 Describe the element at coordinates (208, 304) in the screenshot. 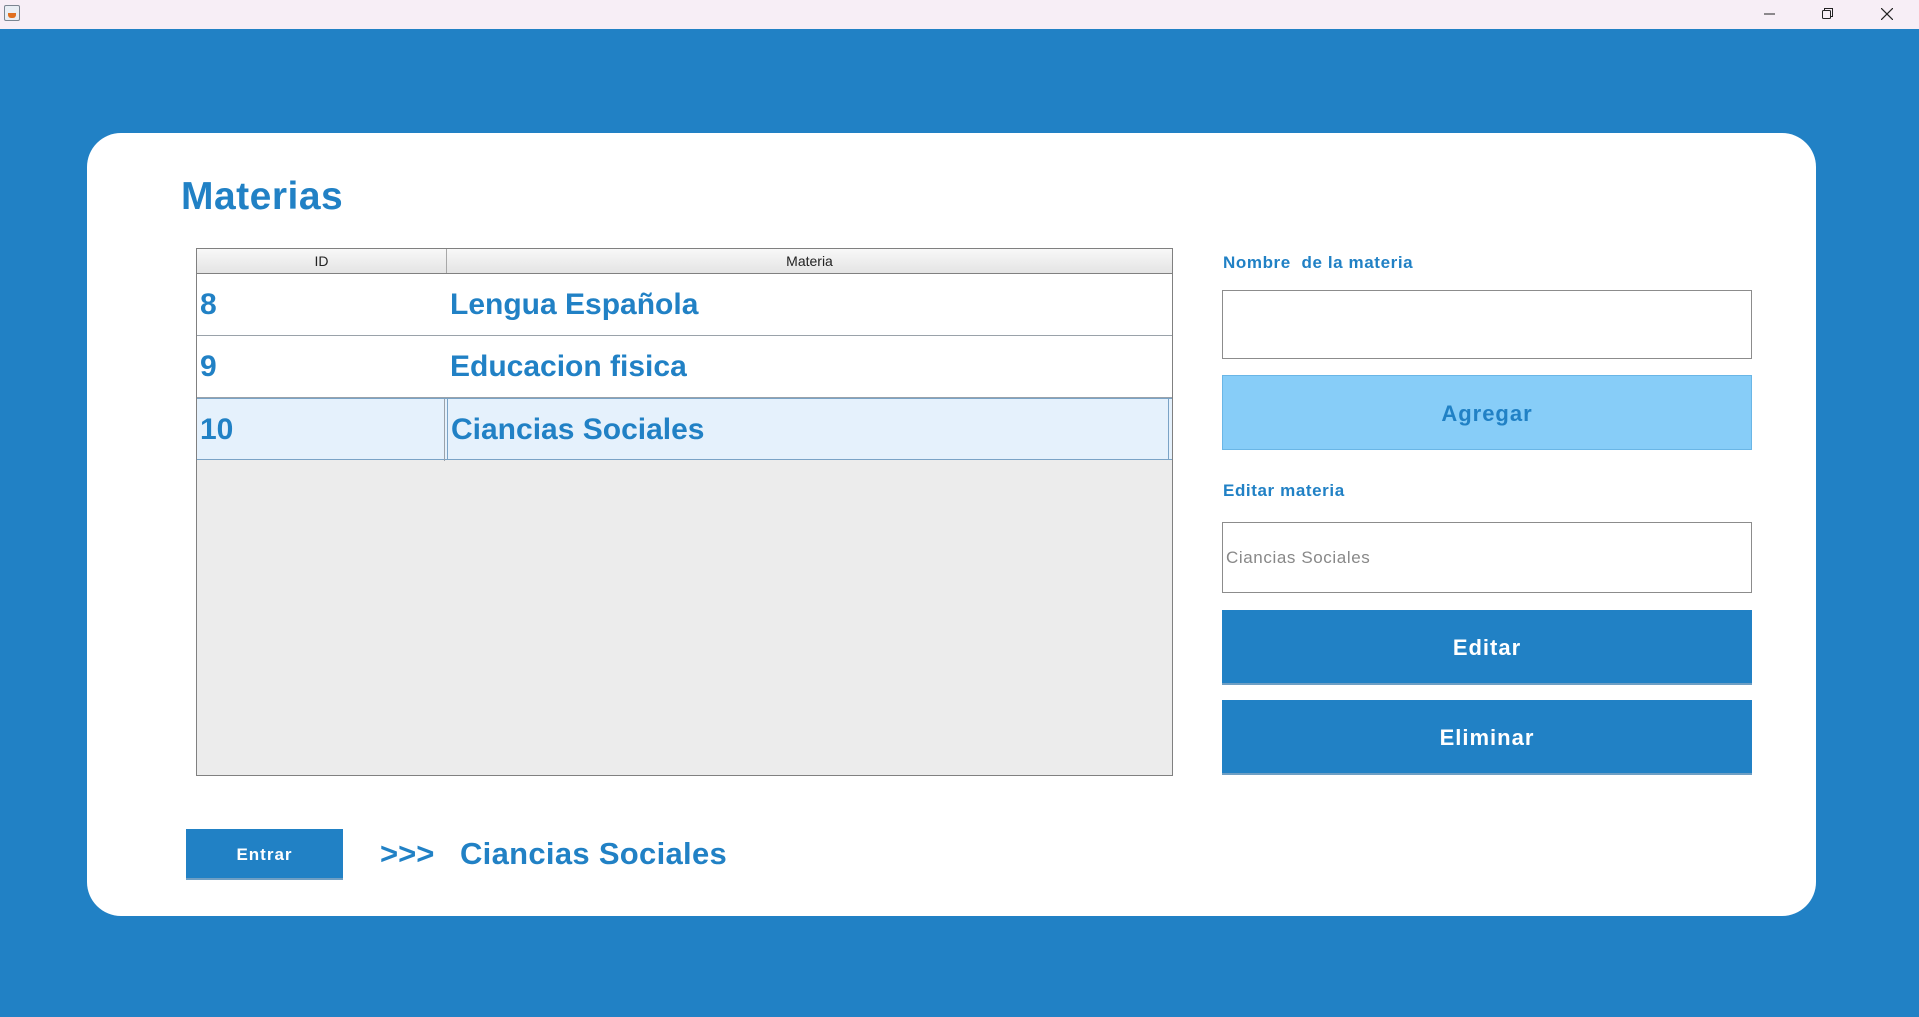

I see `cell-id: 8` at that location.